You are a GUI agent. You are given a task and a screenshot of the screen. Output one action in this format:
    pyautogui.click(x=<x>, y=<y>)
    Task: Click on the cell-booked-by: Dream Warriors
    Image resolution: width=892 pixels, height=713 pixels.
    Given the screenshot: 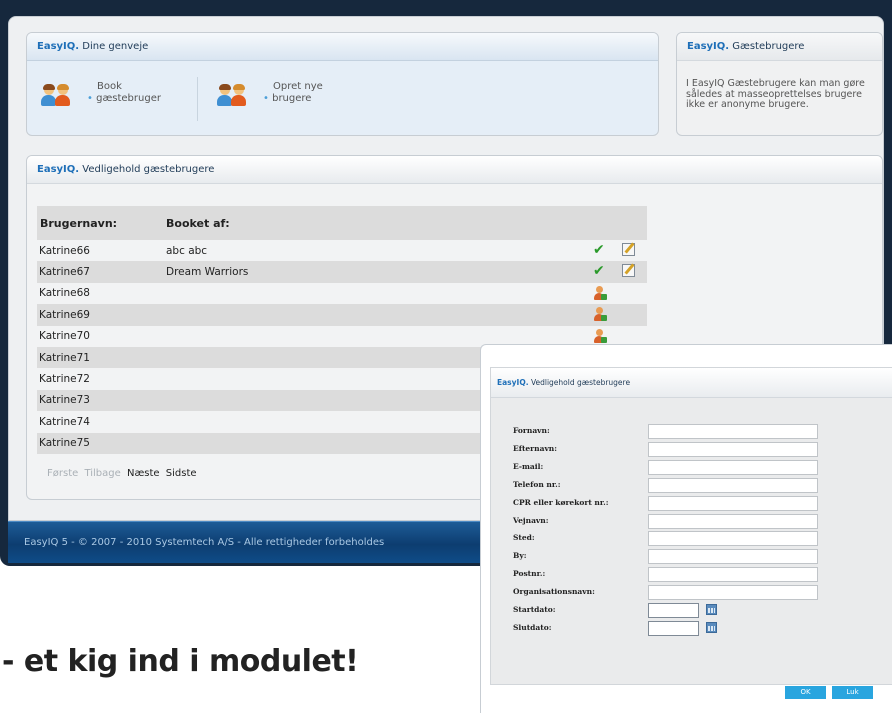 What is the action you would take?
    pyautogui.click(x=207, y=272)
    